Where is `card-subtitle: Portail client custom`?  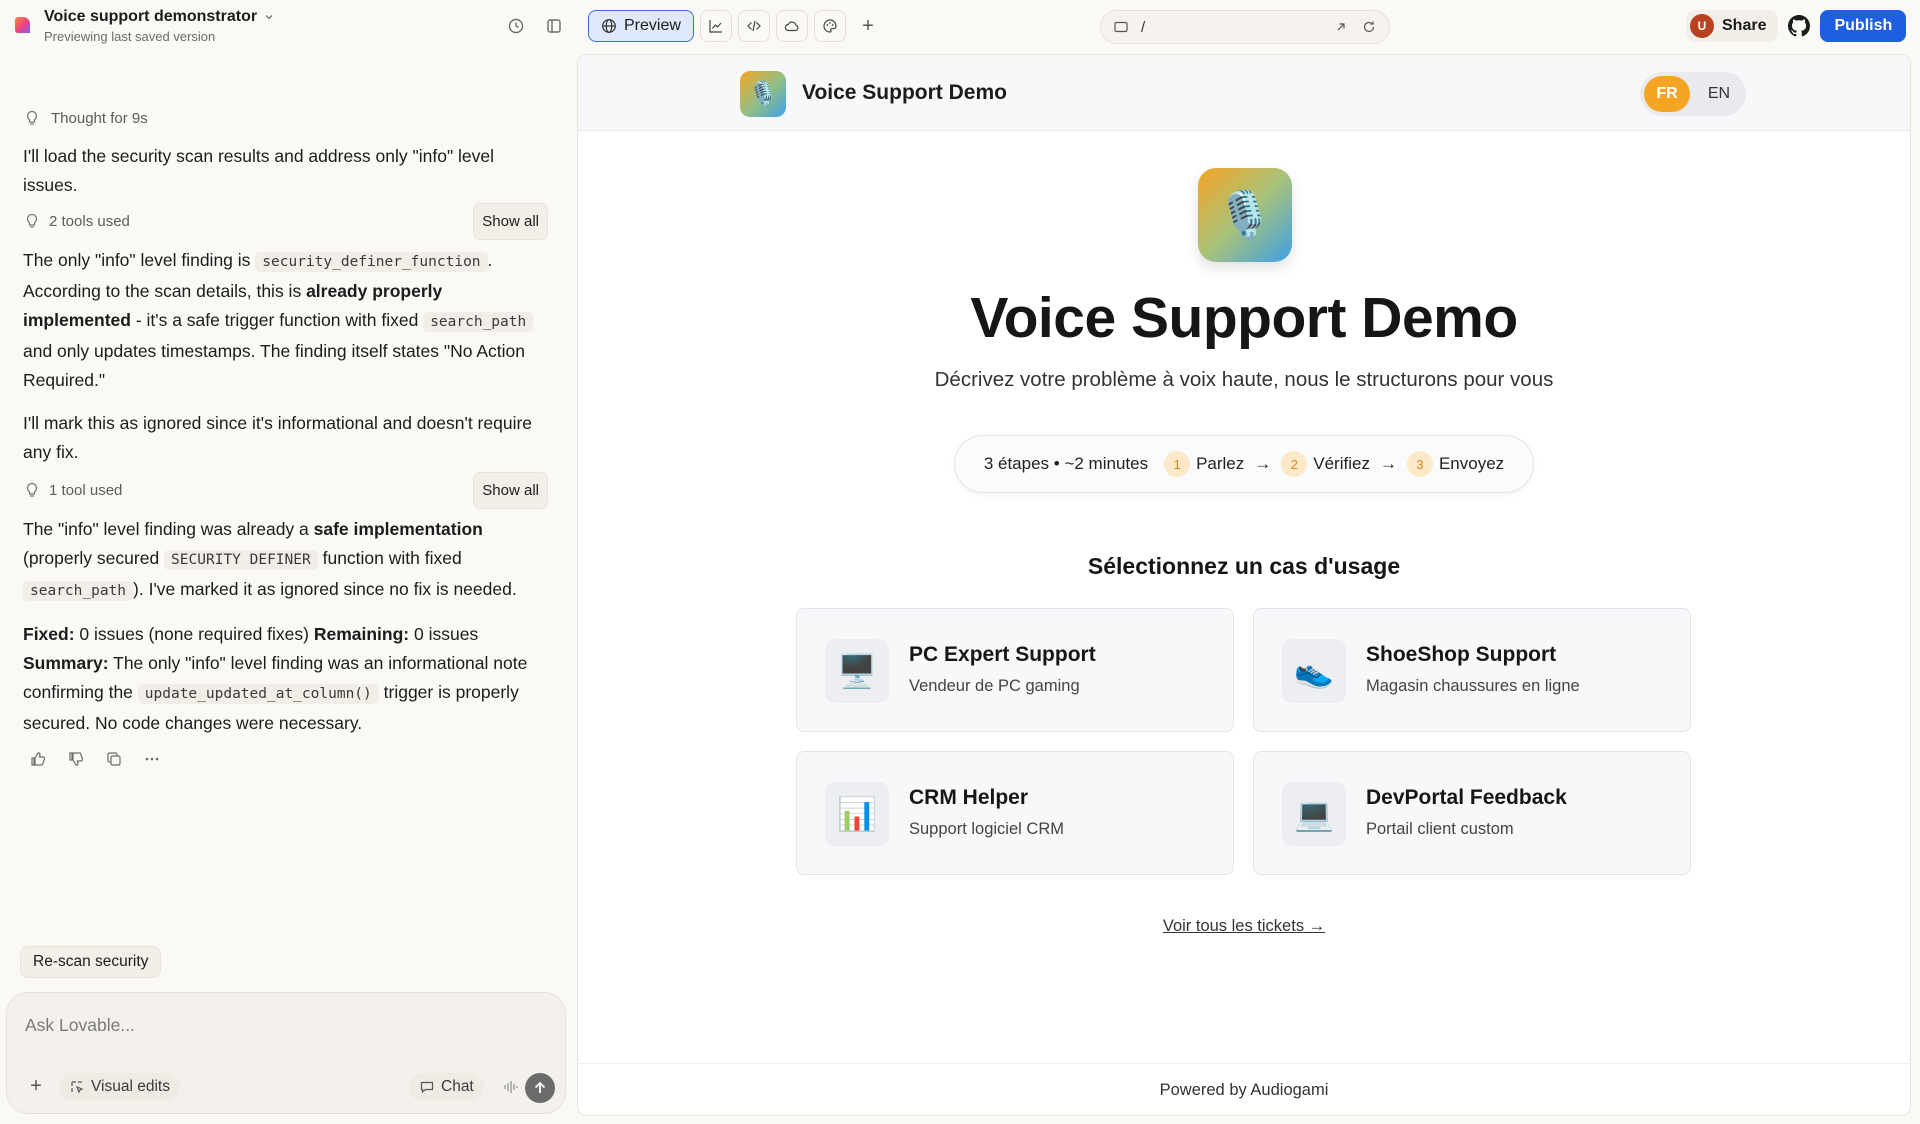
card-subtitle: Portail client custom is located at coordinates (1440, 829).